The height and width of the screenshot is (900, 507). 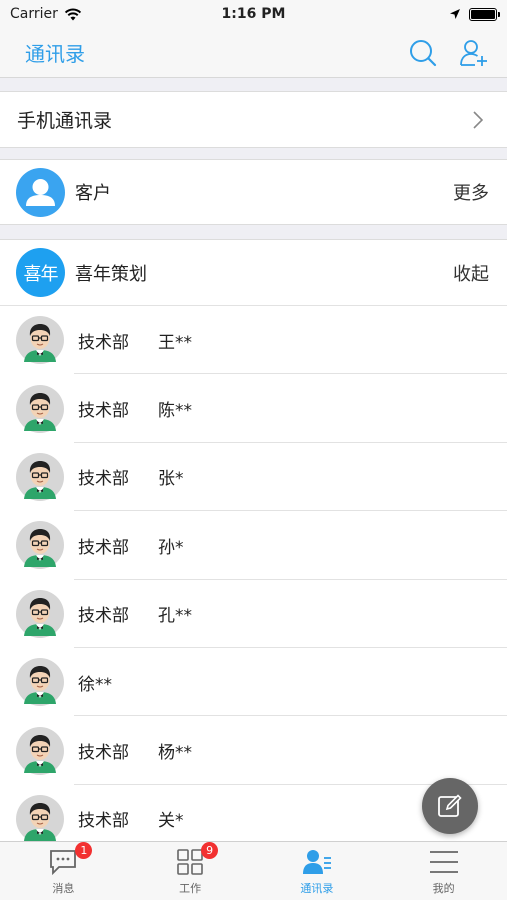 I want to click on tab-work: 9 工作, so click(x=190, y=871).